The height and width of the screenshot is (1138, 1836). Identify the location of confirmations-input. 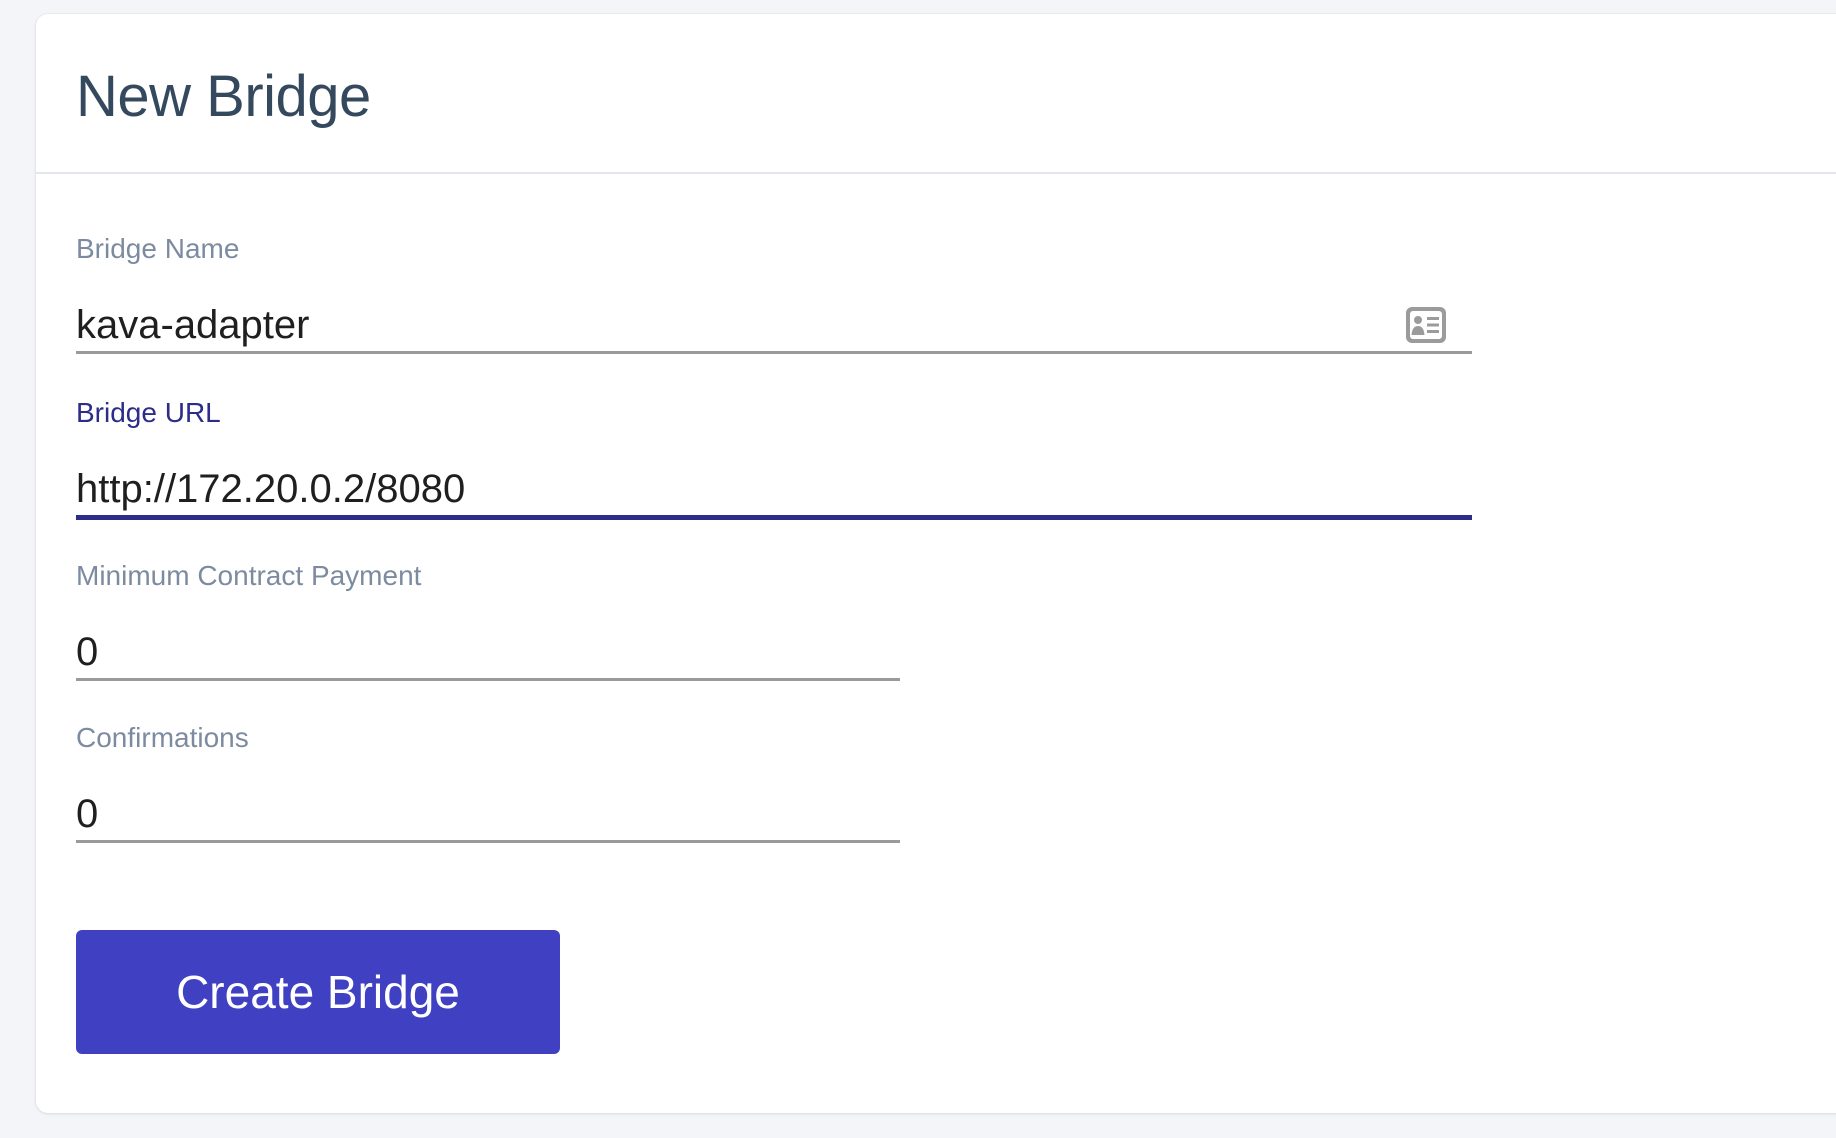
(488, 813).